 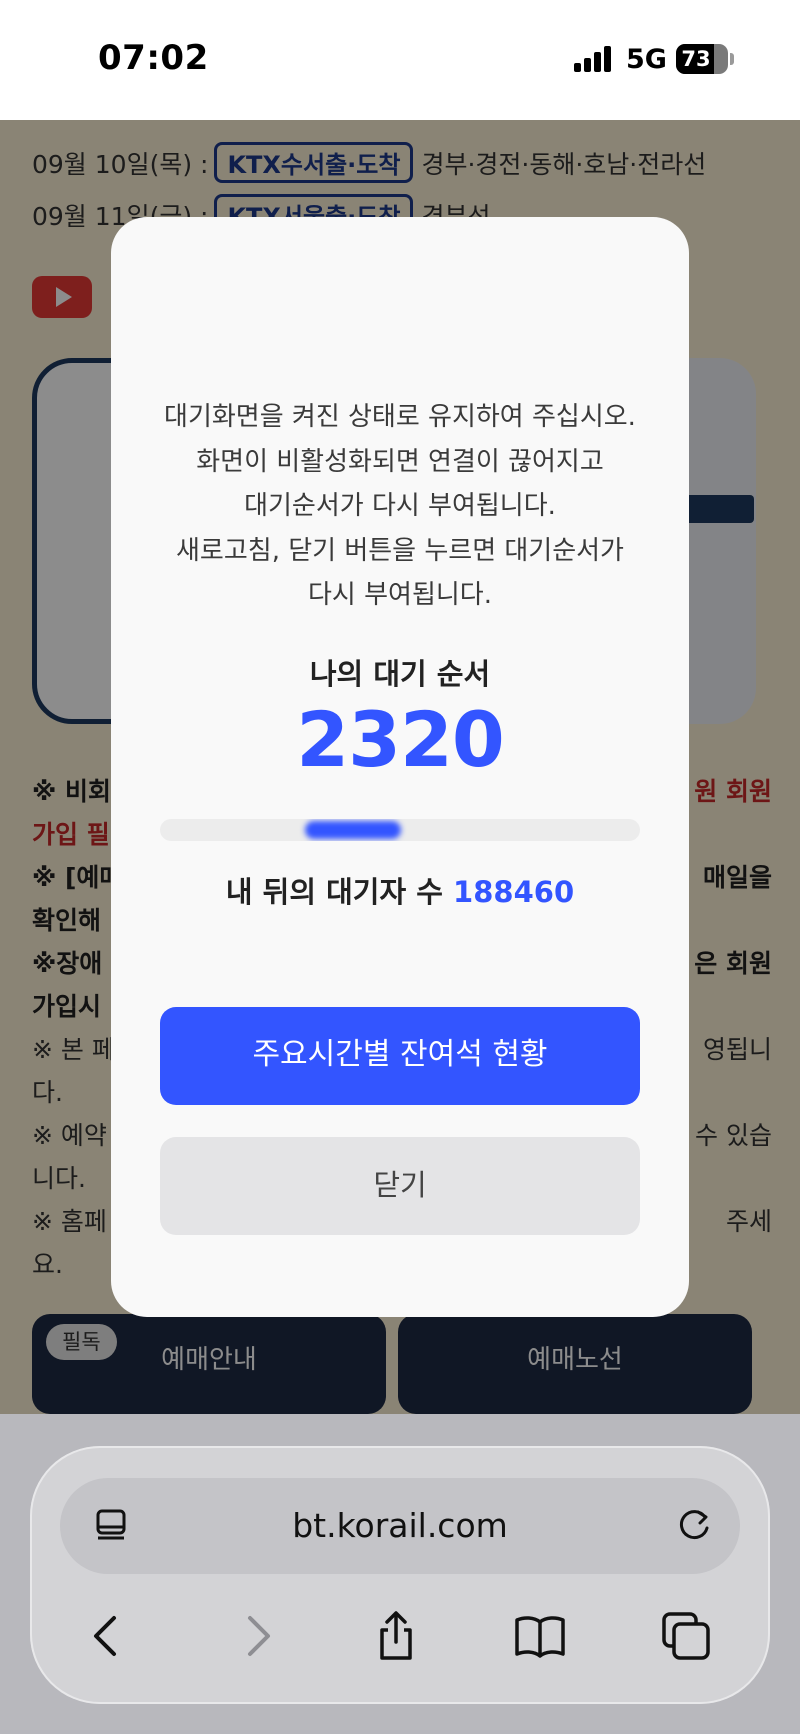 I want to click on cellular-signal-icon, so click(x=594, y=59).